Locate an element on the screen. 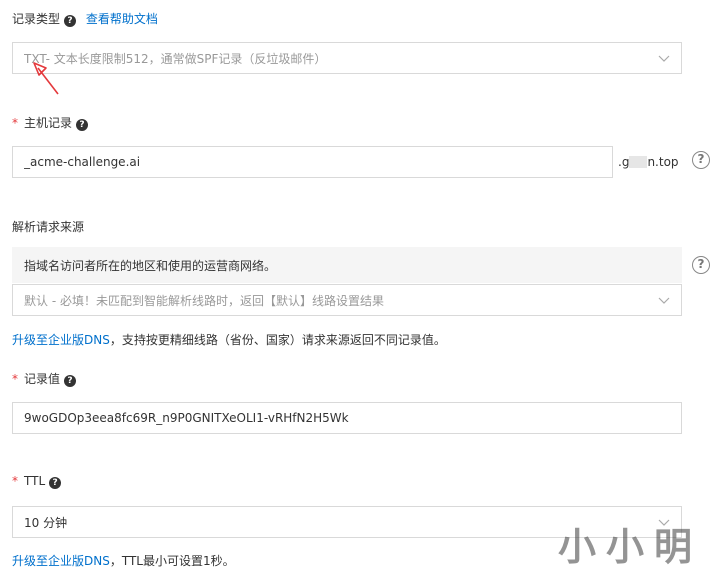  host-record-input: _acme-challenge.ai is located at coordinates (312, 162).